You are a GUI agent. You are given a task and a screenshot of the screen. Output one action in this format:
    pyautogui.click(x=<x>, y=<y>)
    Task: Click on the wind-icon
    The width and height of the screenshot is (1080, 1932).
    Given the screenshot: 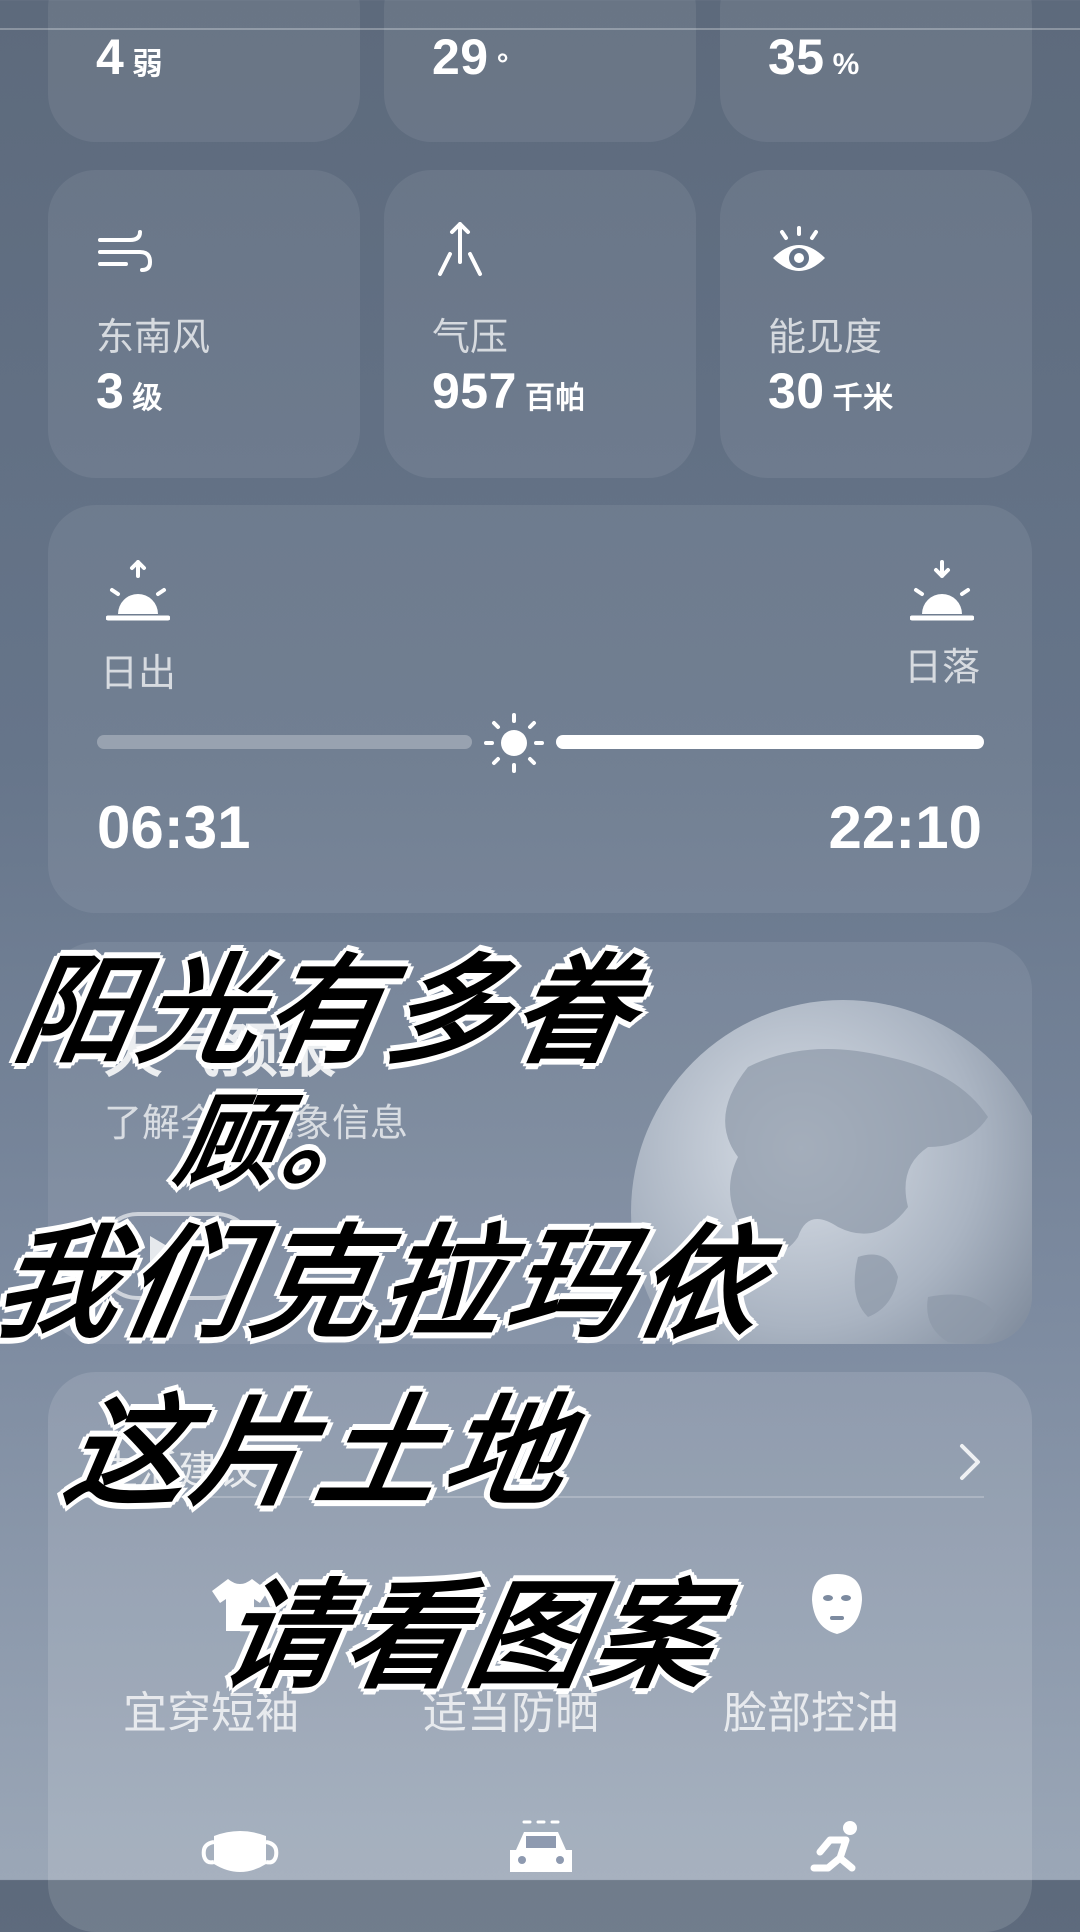 What is the action you would take?
    pyautogui.click(x=125, y=251)
    